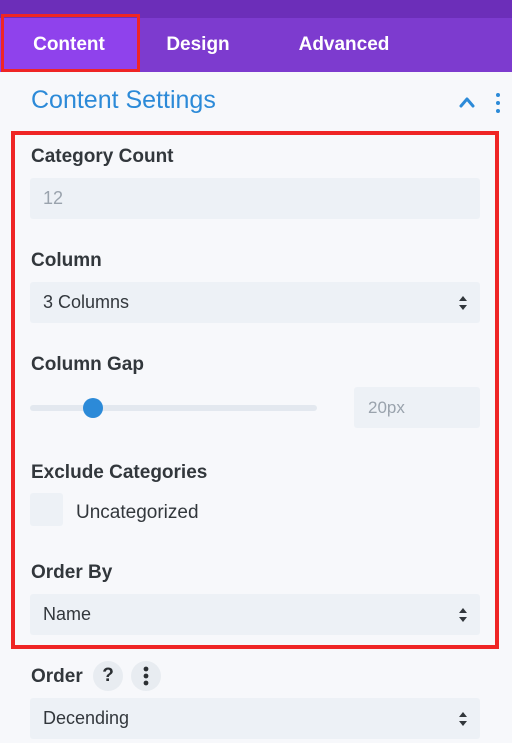 This screenshot has height=743, width=512. Describe the element at coordinates (417, 407) in the screenshot. I see `column-gap-input: 20px` at that location.